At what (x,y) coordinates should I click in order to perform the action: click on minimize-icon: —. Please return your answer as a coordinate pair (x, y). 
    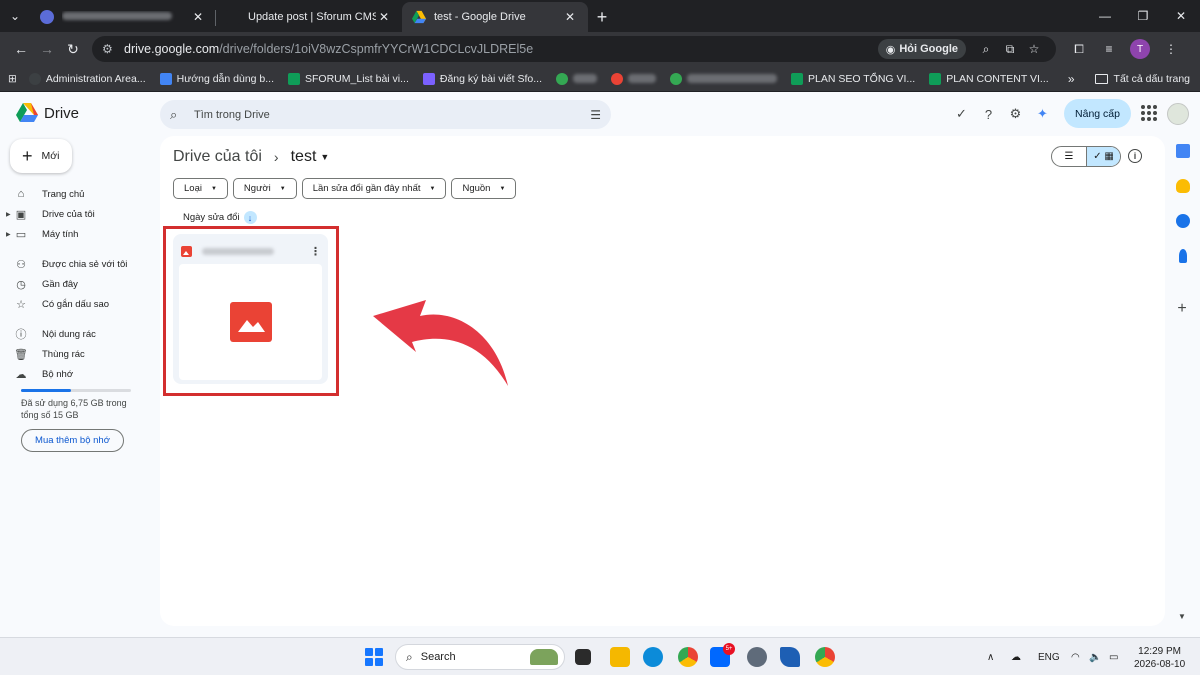
    Looking at the image, I should click on (1105, 16).